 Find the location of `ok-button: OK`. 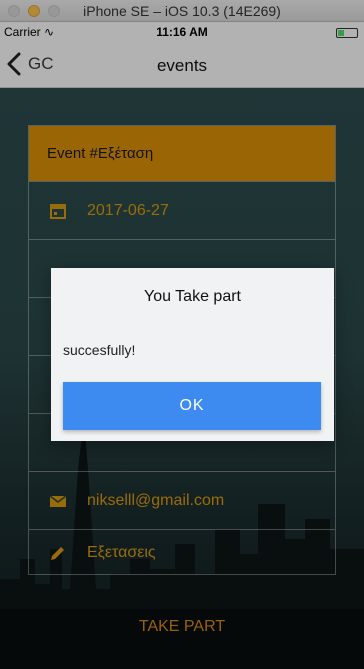

ok-button: OK is located at coordinates (192, 406).